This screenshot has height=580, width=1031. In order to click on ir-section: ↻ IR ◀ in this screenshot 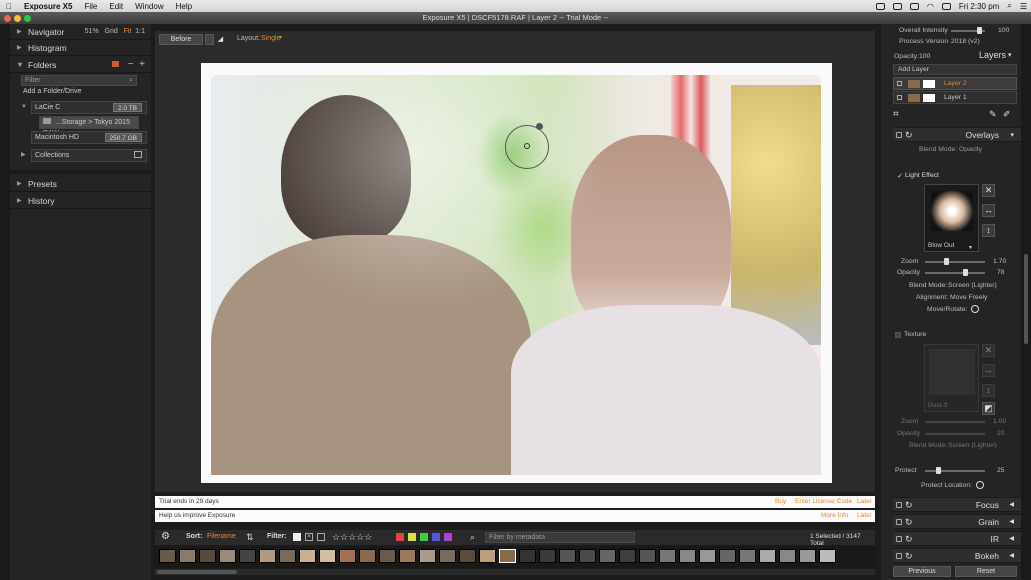, I will do `click(957, 538)`.